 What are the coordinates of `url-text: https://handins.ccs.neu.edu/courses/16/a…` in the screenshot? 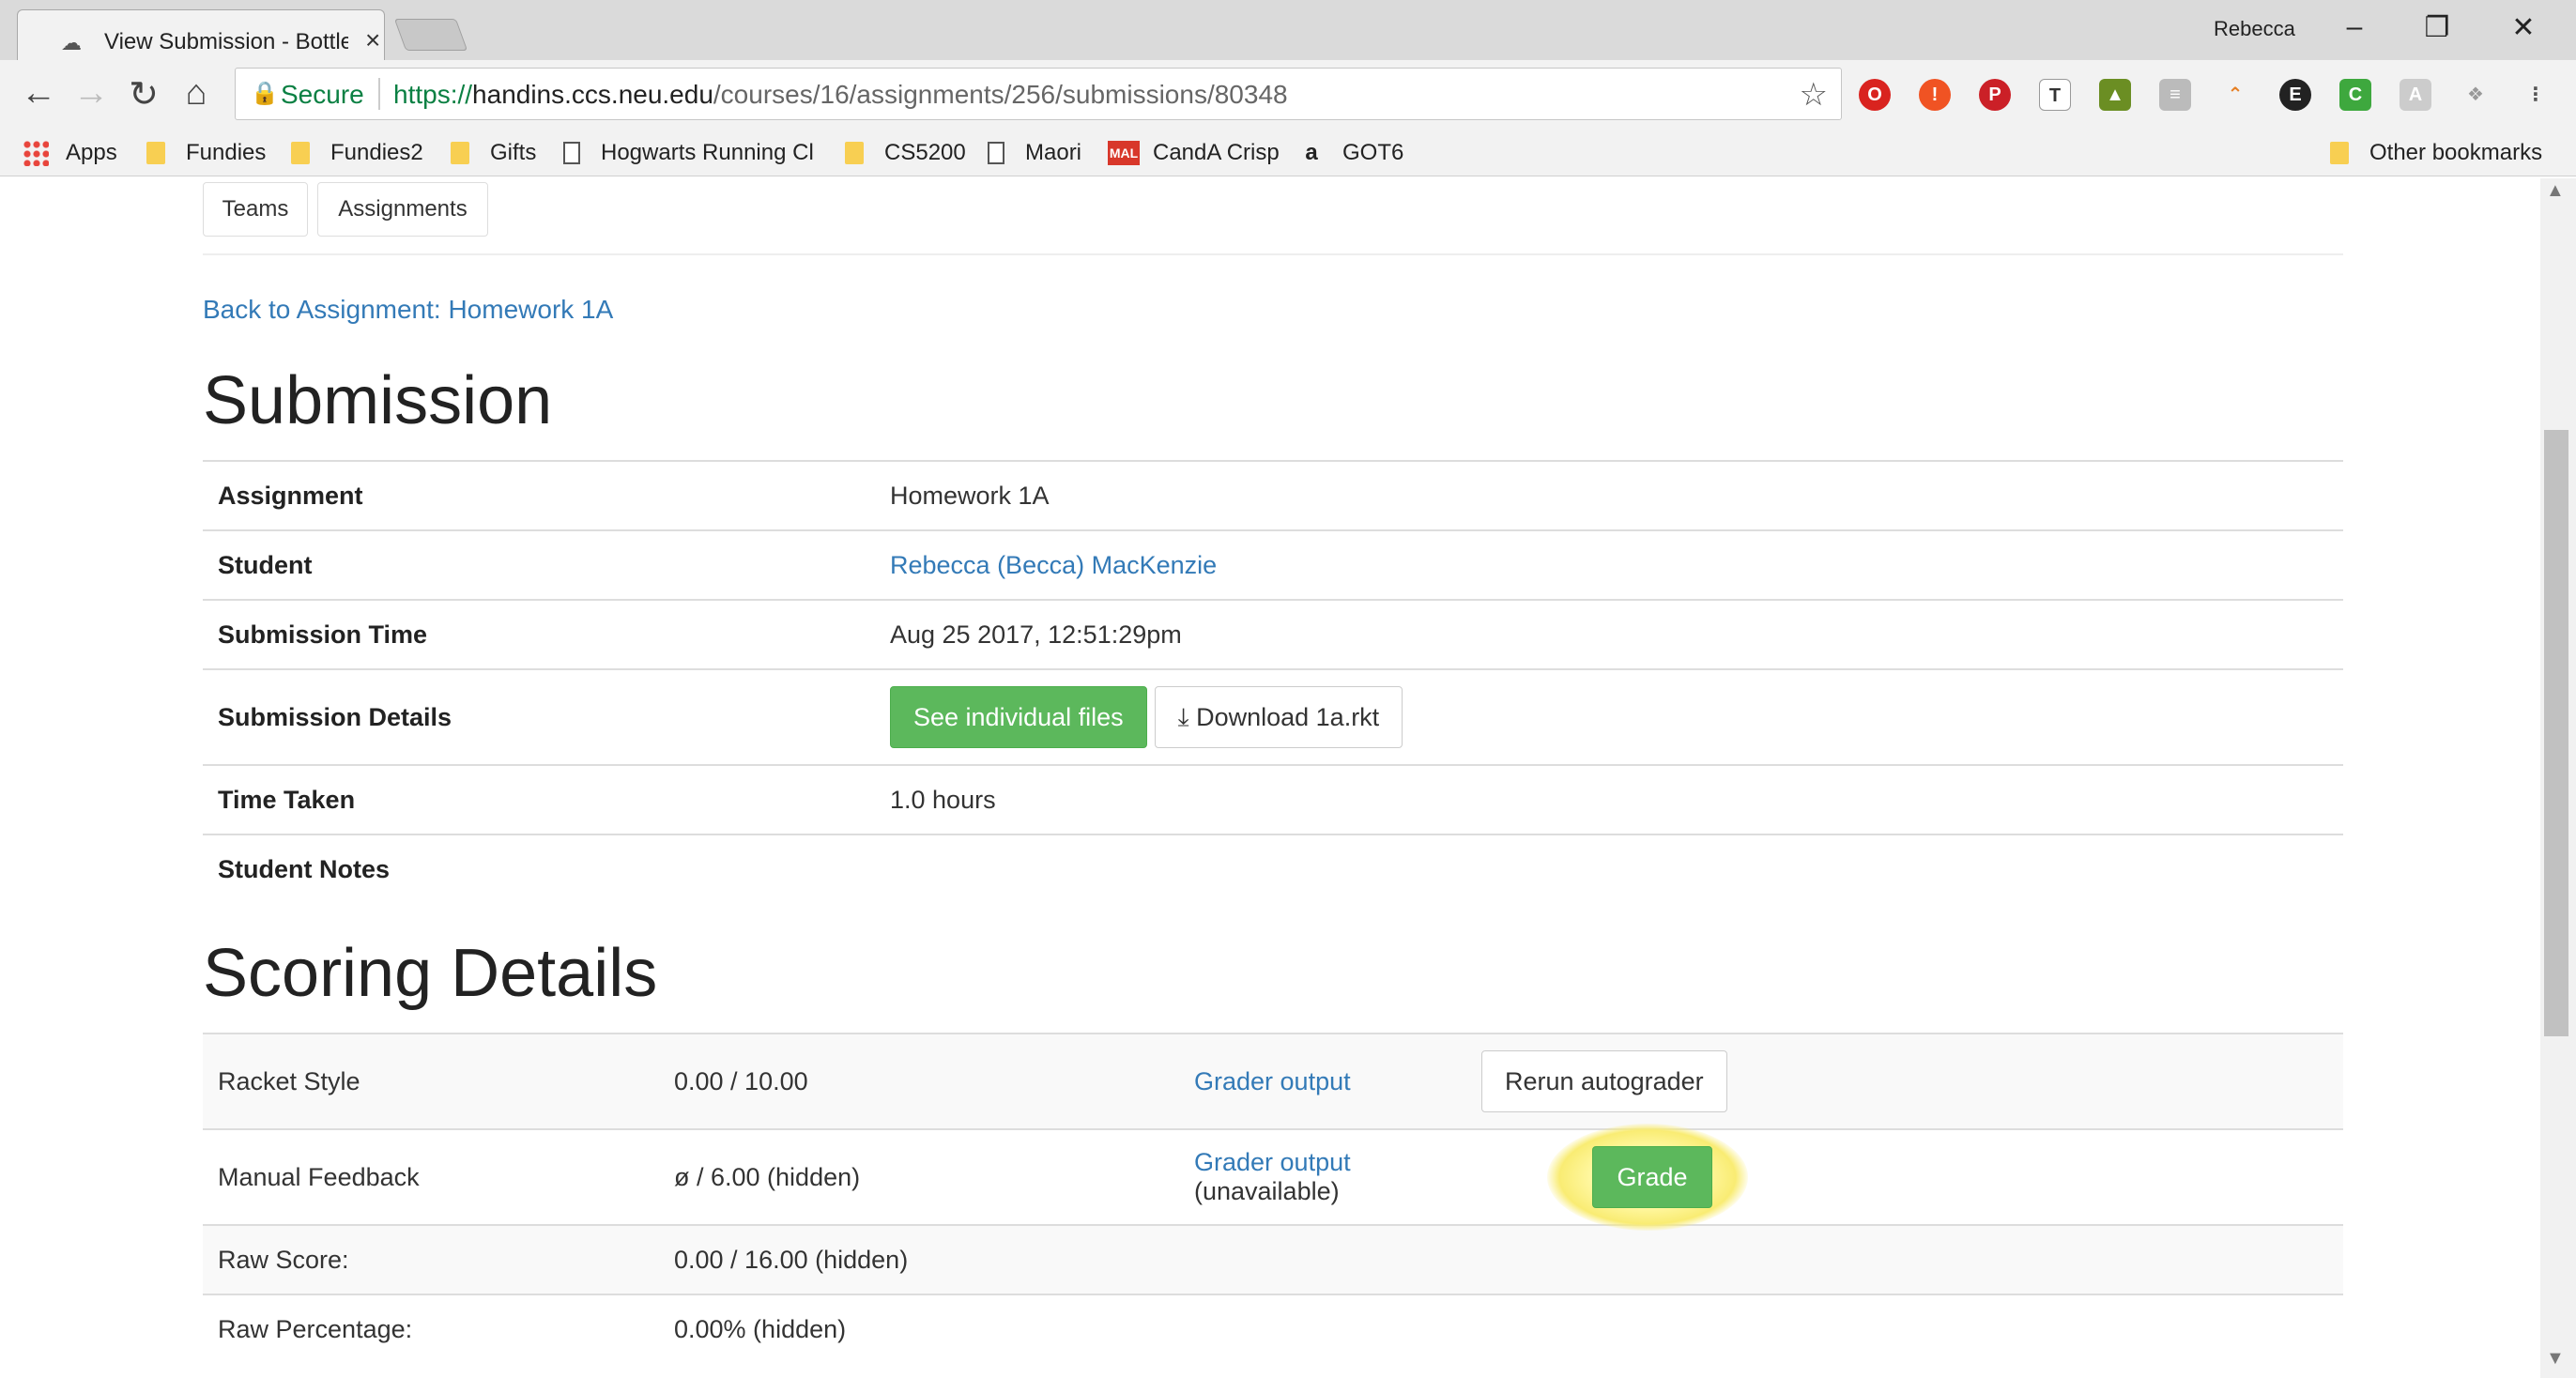 It's located at (841, 95).